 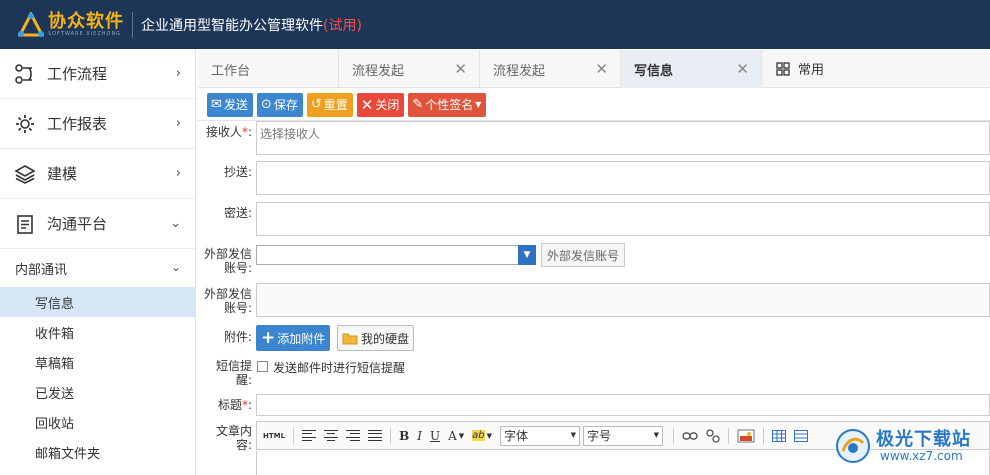 What do you see at coordinates (435, 436) in the screenshot?
I see `underline-button: U` at bounding box center [435, 436].